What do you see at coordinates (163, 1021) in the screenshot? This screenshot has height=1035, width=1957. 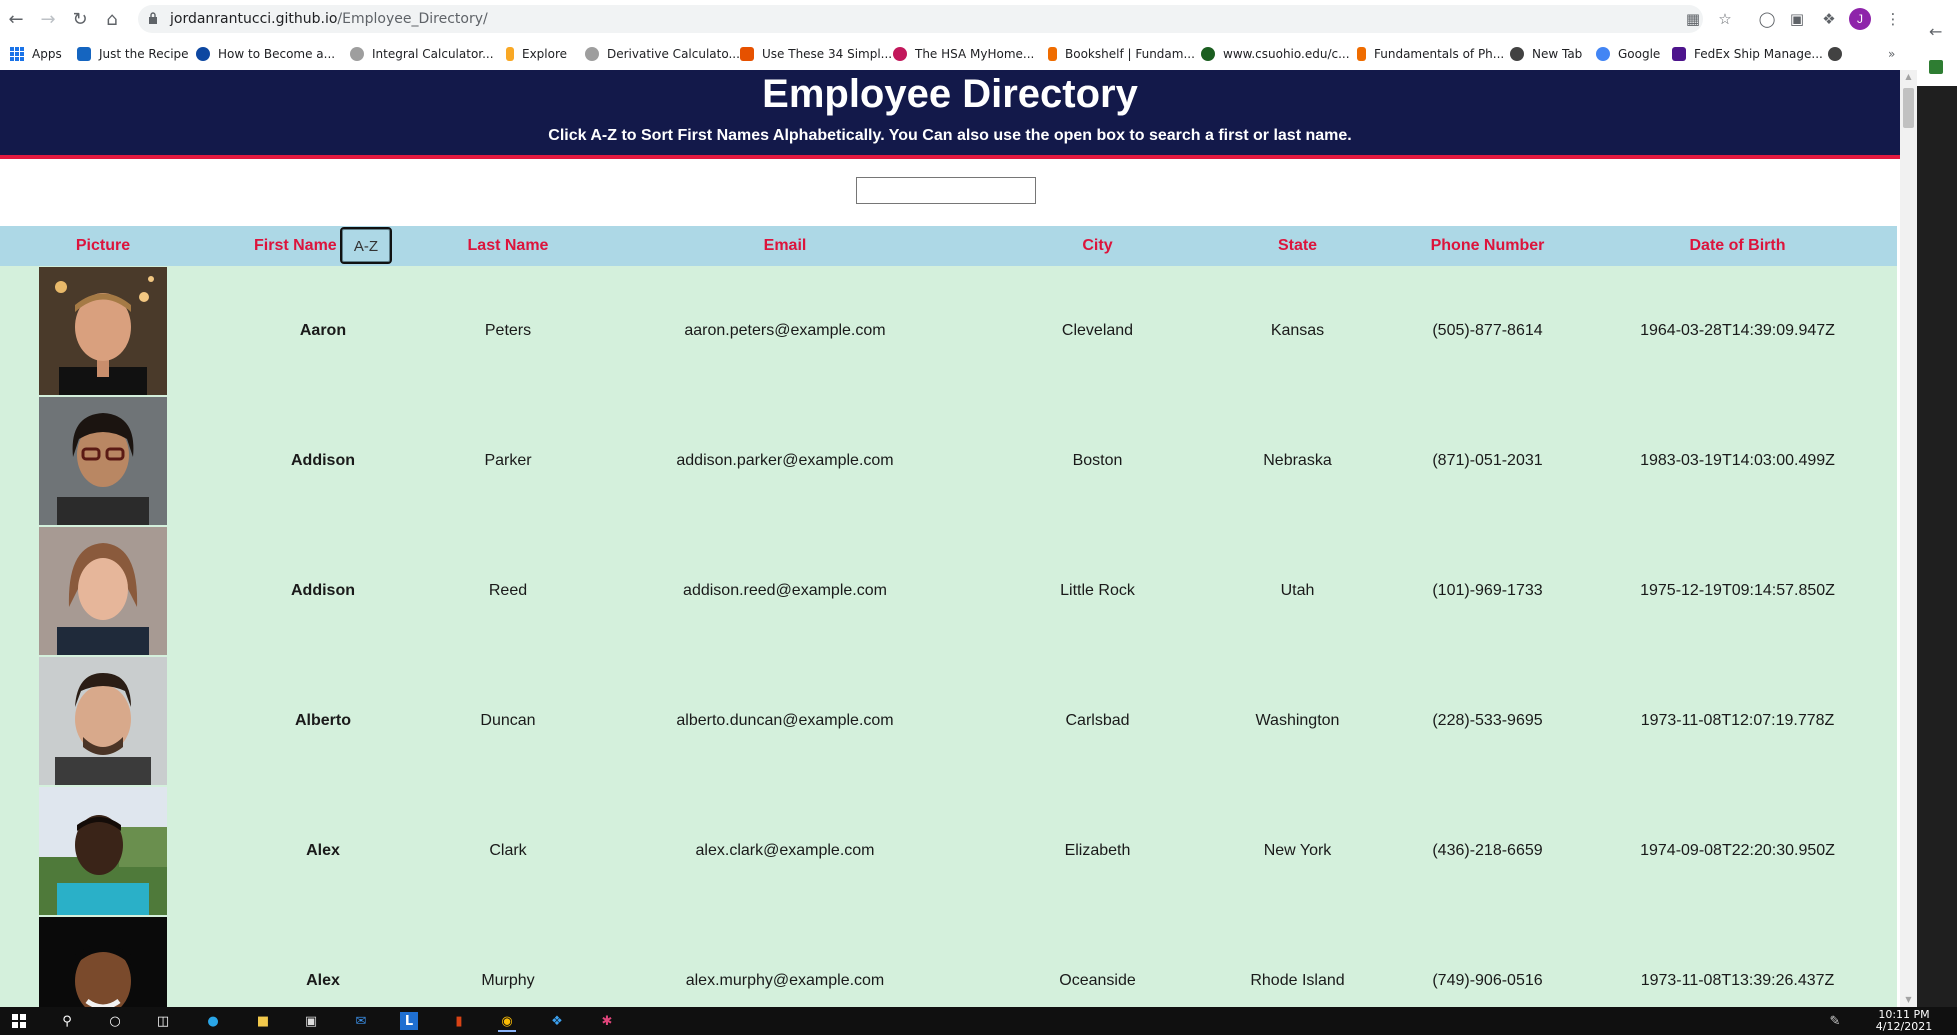 I see `task-view-icon: ◫` at bounding box center [163, 1021].